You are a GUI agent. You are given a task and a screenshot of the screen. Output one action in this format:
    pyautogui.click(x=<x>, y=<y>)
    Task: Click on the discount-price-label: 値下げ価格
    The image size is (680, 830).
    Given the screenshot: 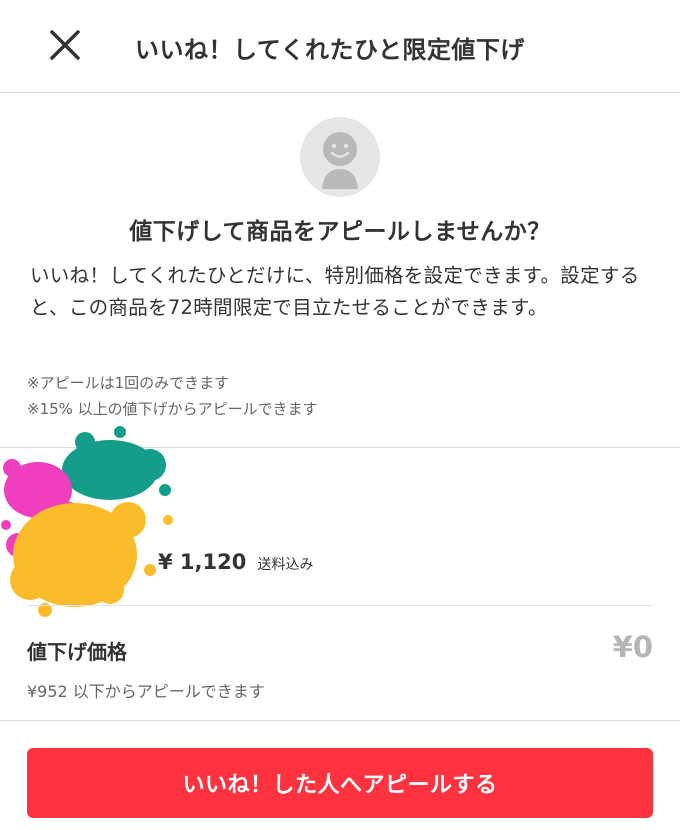 What is the action you would take?
    pyautogui.click(x=77, y=652)
    